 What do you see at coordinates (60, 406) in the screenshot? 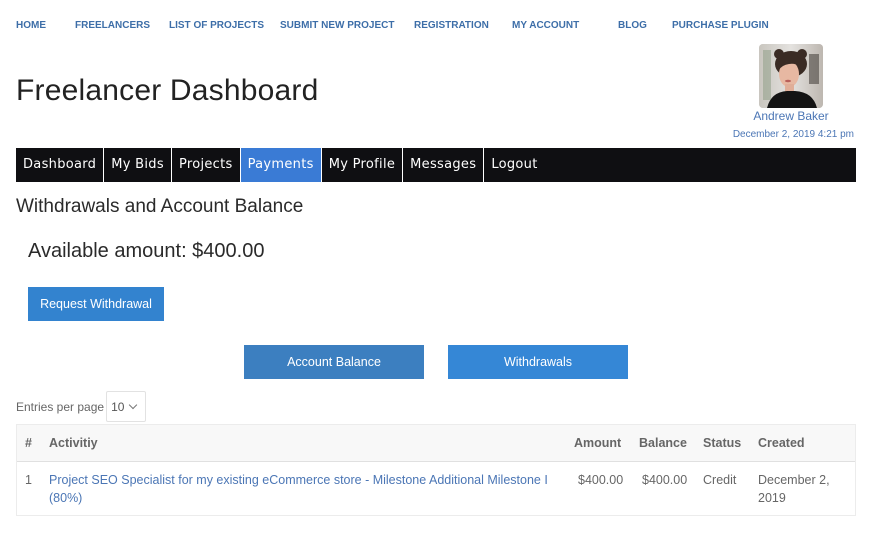
I see `entries-per-page-label: Entries per page` at bounding box center [60, 406].